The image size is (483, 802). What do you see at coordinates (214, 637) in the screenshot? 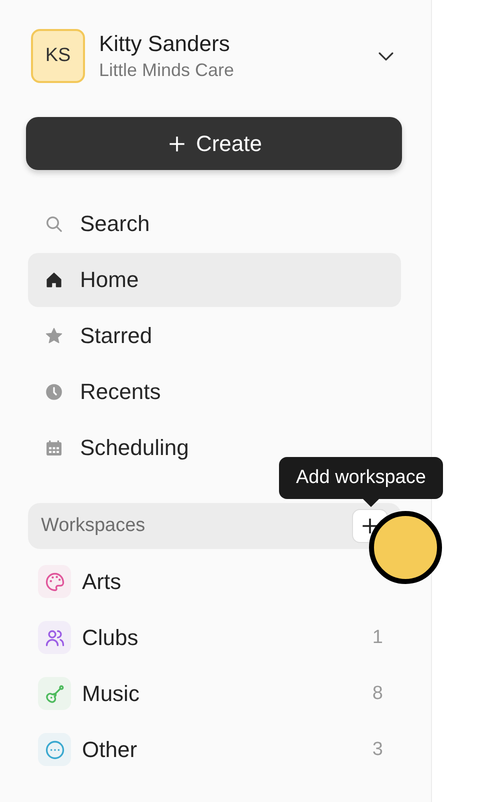
I see `workspace-item: Clubs 1` at bounding box center [214, 637].